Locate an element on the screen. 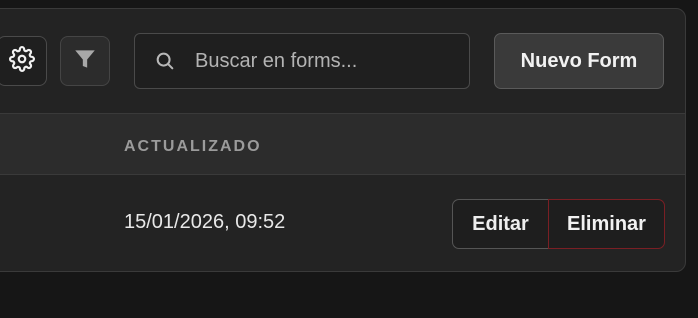 The image size is (698, 318). settings-button is located at coordinates (23, 61).